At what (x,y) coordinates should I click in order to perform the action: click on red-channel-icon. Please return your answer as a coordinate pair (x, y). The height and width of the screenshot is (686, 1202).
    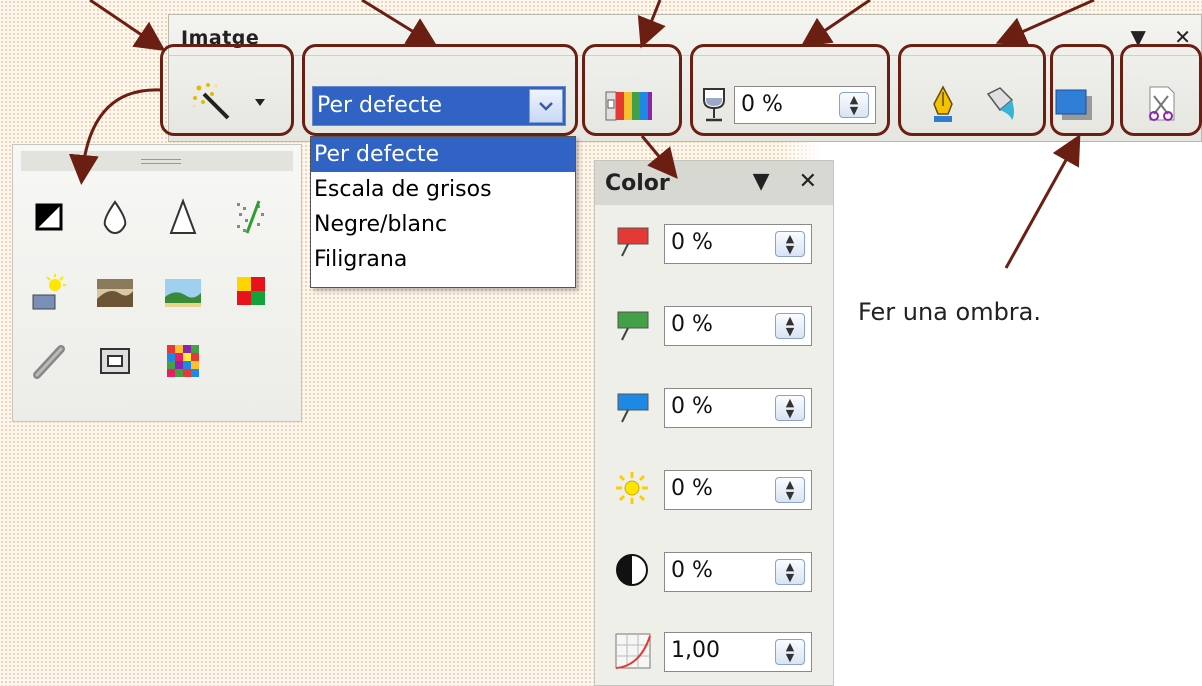
    Looking at the image, I should click on (633, 242).